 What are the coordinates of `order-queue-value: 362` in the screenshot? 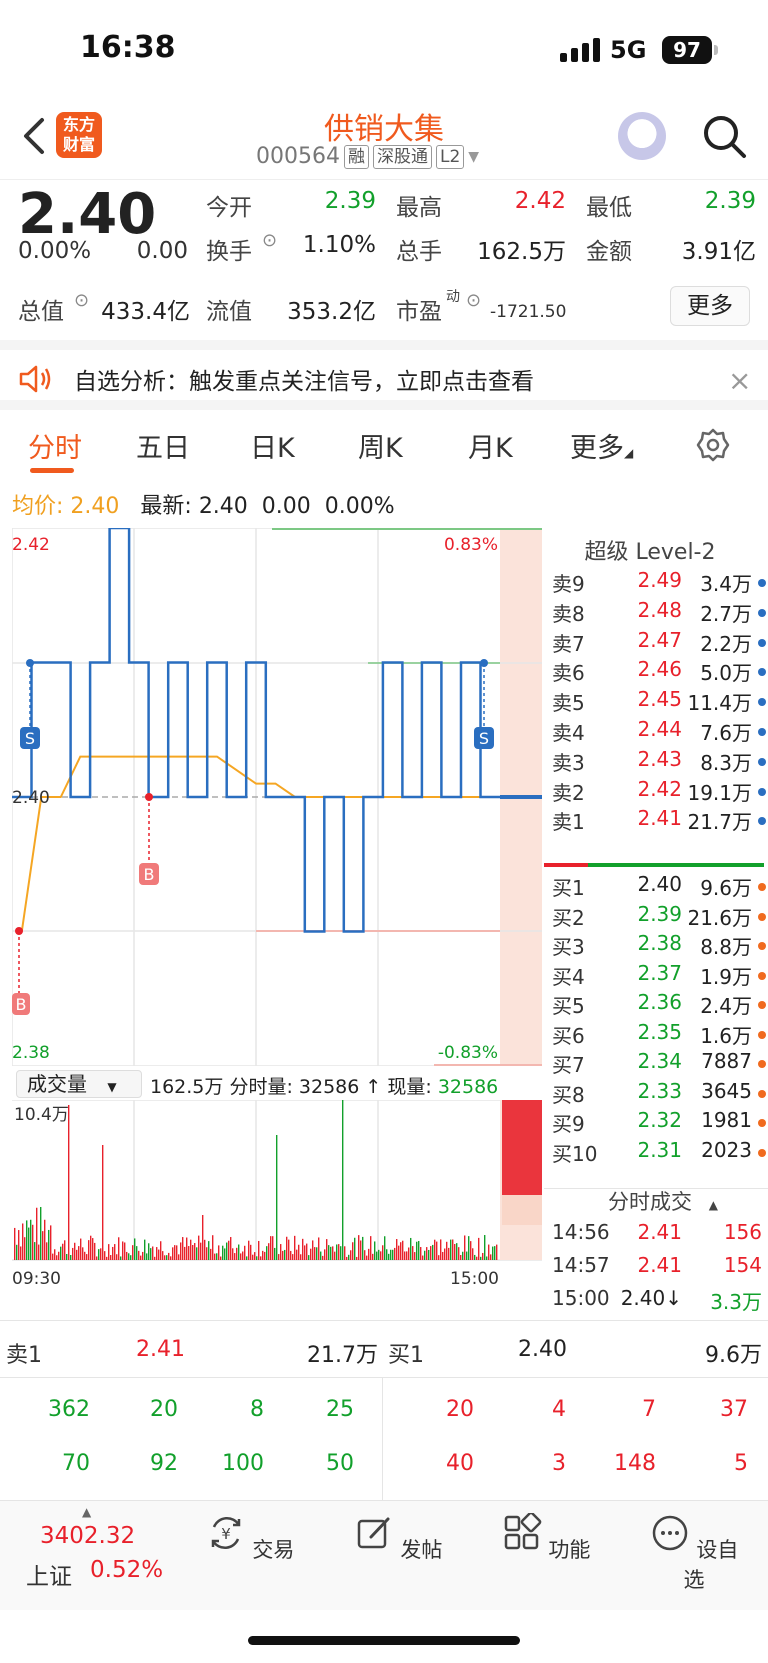 It's located at (69, 1409).